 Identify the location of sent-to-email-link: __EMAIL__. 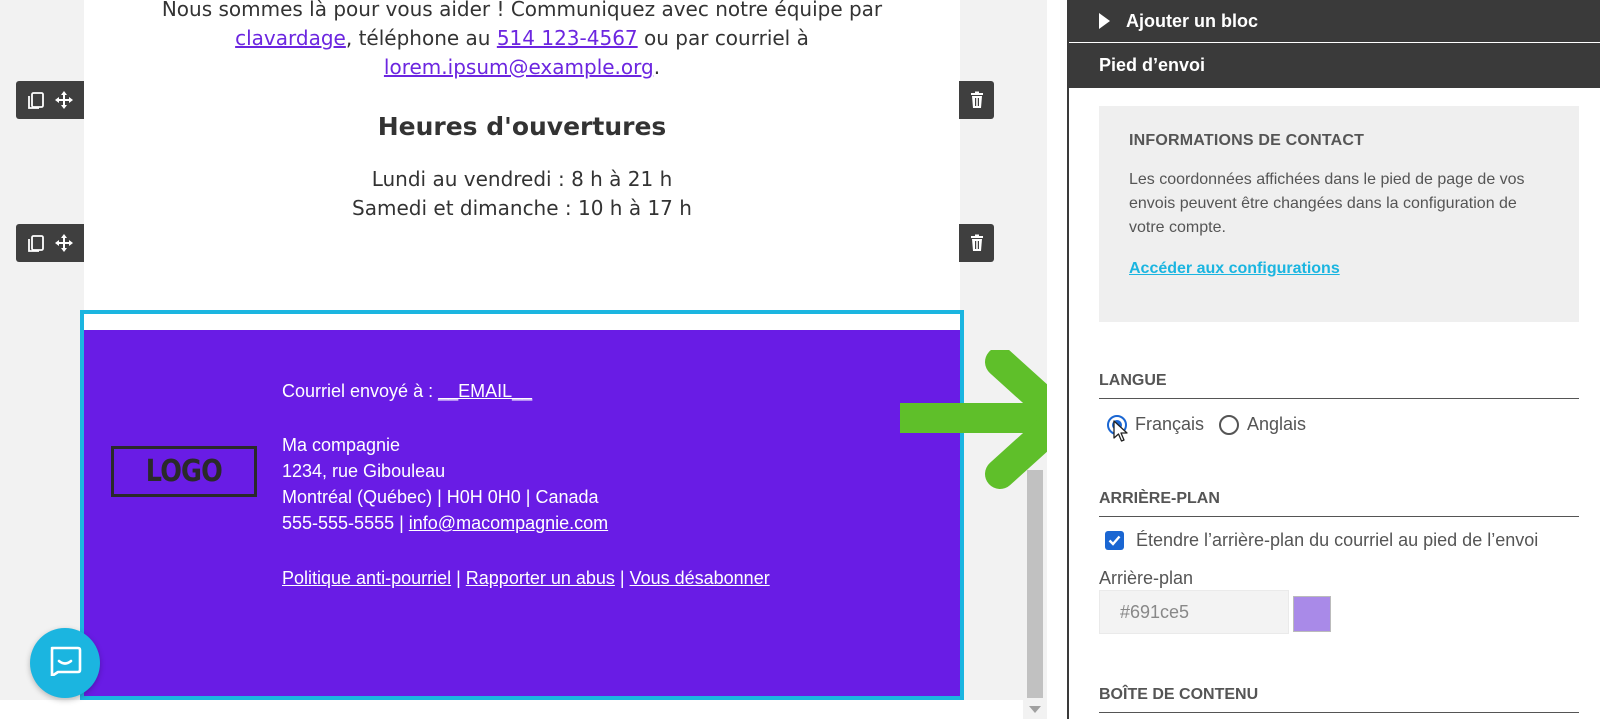
(485, 391).